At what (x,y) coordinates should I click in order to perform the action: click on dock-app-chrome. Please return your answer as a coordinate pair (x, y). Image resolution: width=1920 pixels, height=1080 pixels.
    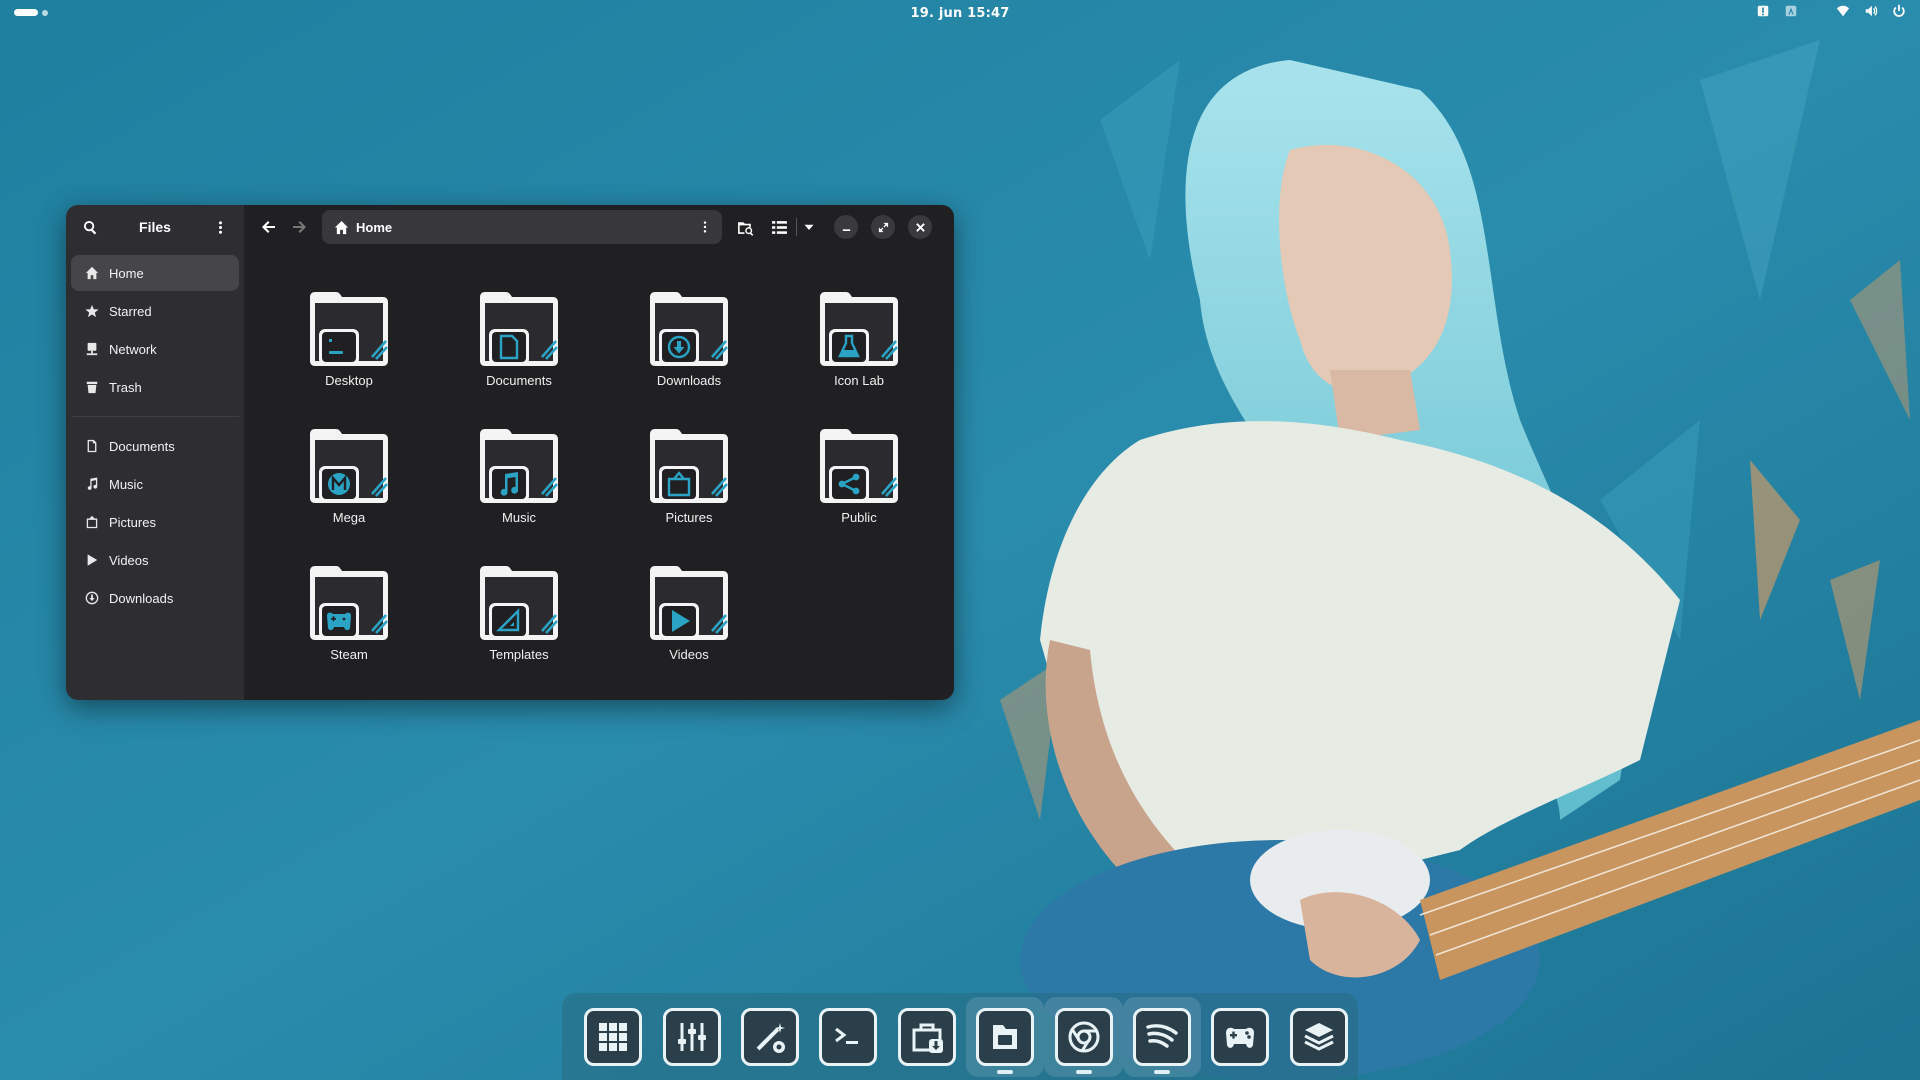
    Looking at the image, I should click on (1083, 1036).